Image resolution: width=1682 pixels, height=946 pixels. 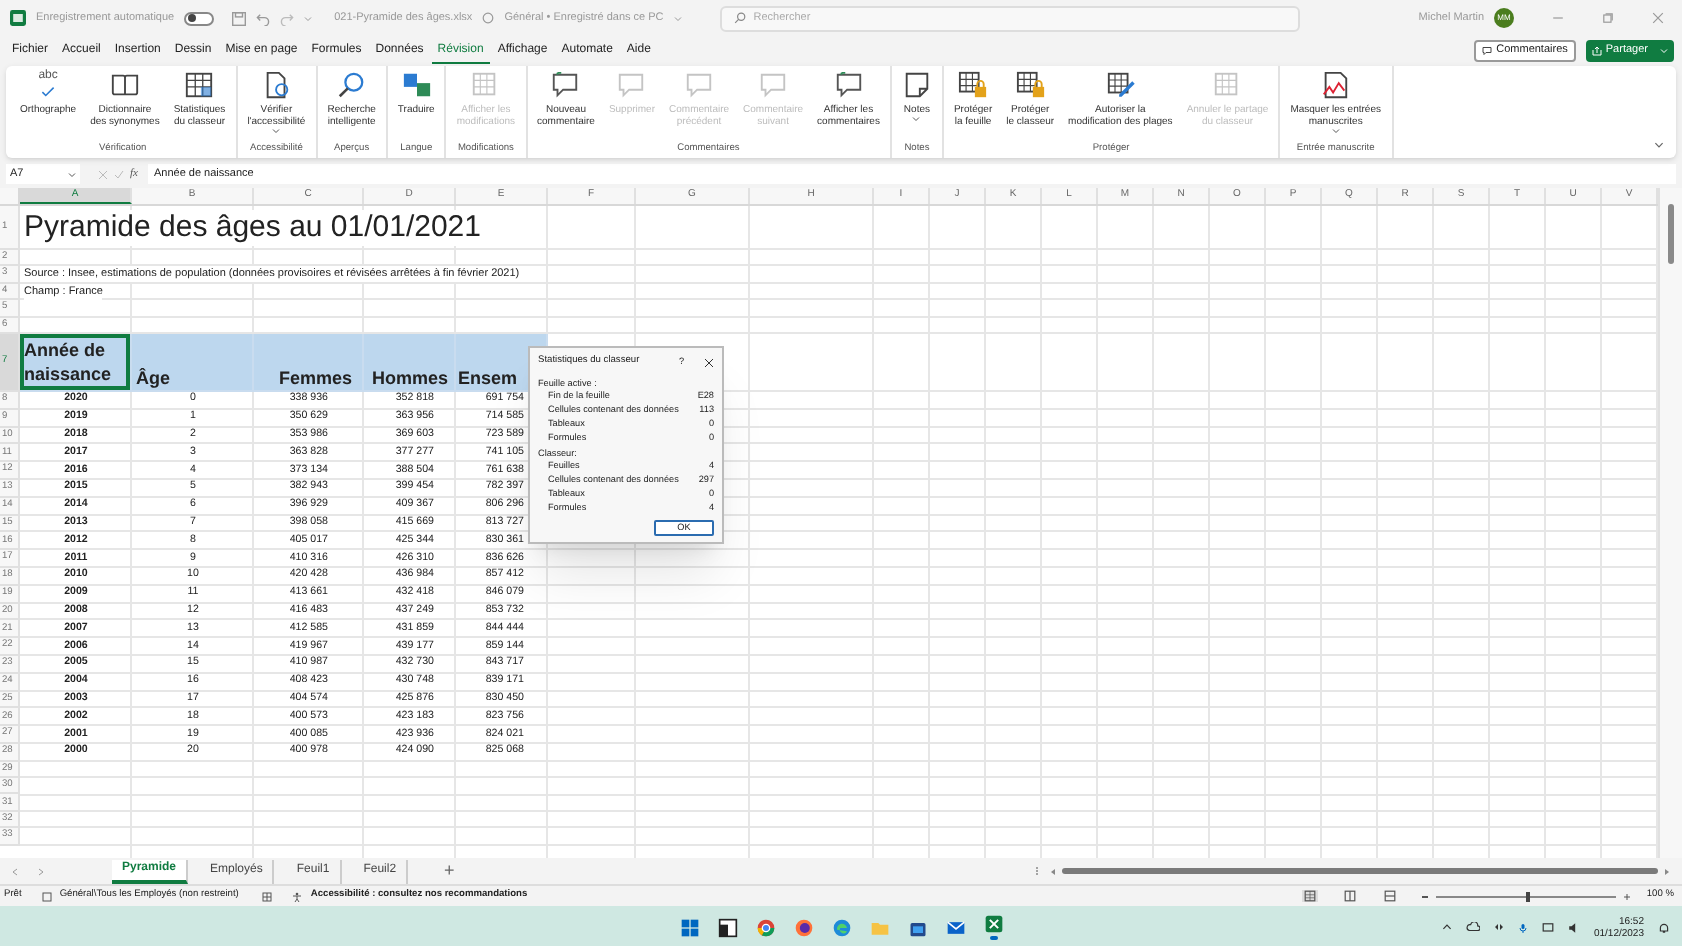 What do you see at coordinates (193, 362) in the screenshot?
I see `table-header-cell: Âge` at bounding box center [193, 362].